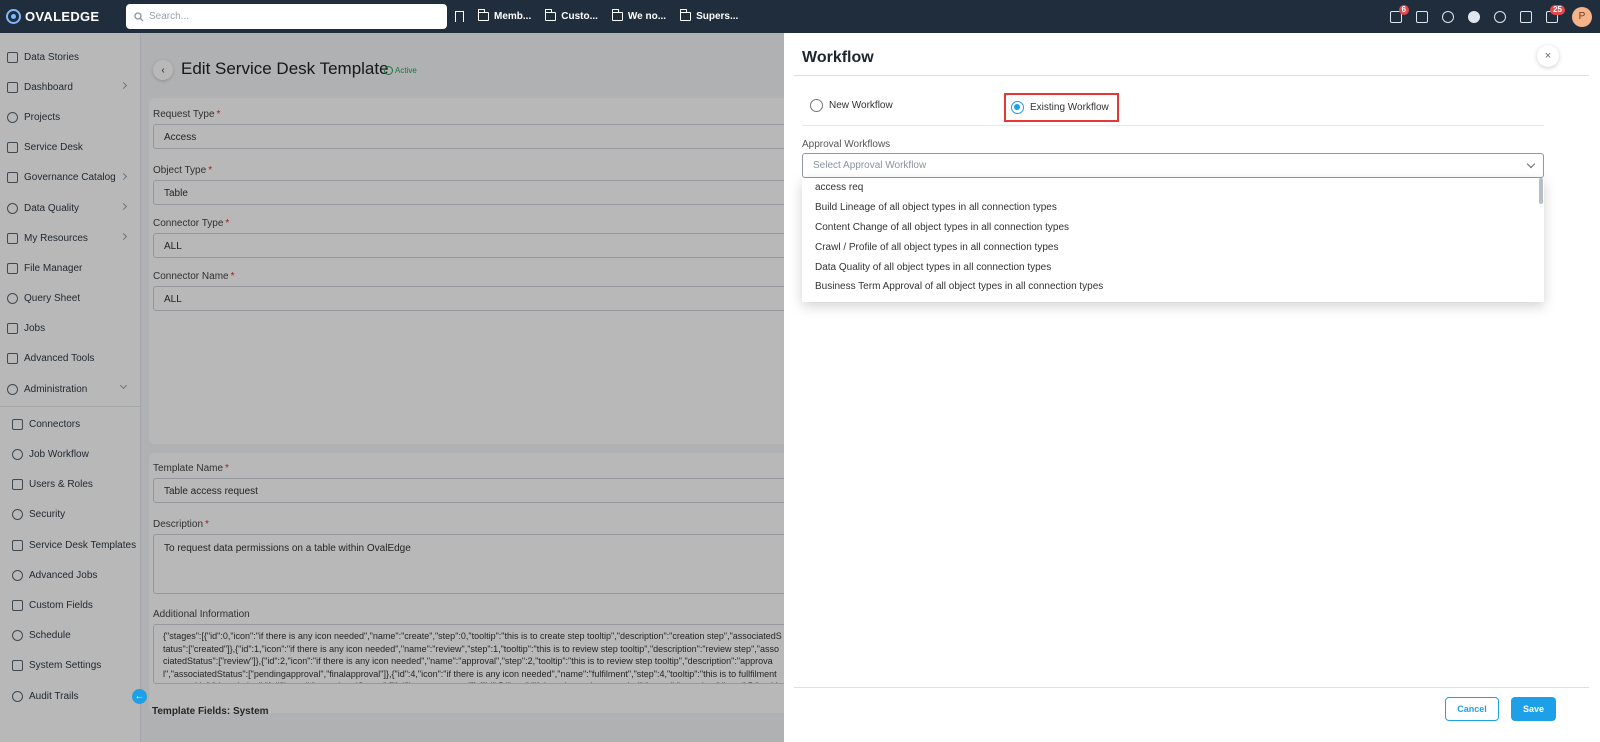 This screenshot has height=742, width=1600. What do you see at coordinates (1533, 709) in the screenshot?
I see `save-button: Save` at bounding box center [1533, 709].